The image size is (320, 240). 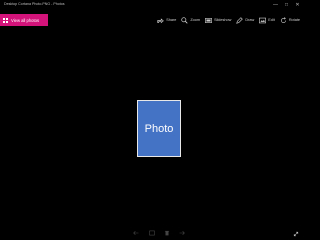 I want to click on photo-image: Photo, so click(x=159, y=128).